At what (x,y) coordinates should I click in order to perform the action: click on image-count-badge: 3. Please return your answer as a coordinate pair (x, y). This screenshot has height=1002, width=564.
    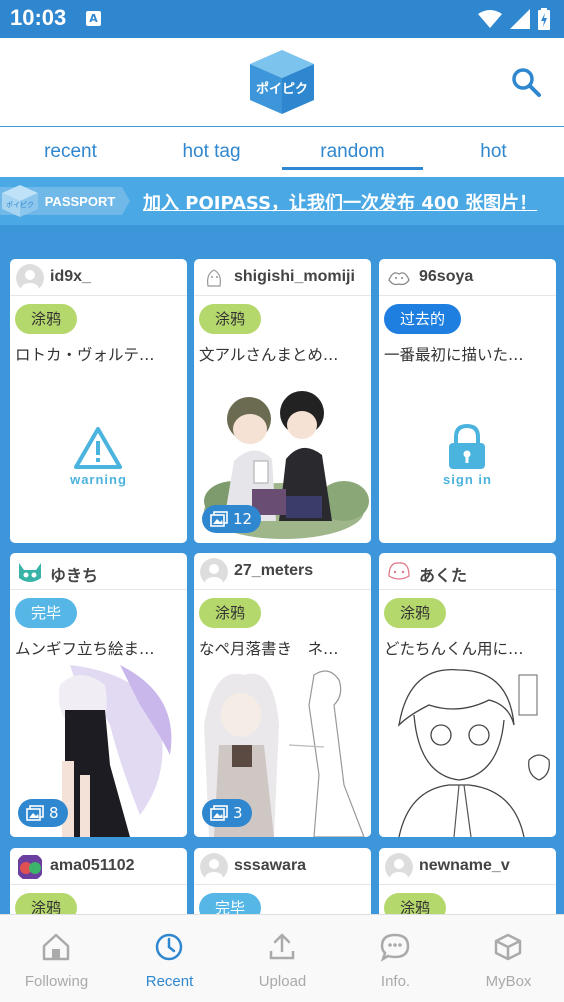
    Looking at the image, I should click on (227, 813).